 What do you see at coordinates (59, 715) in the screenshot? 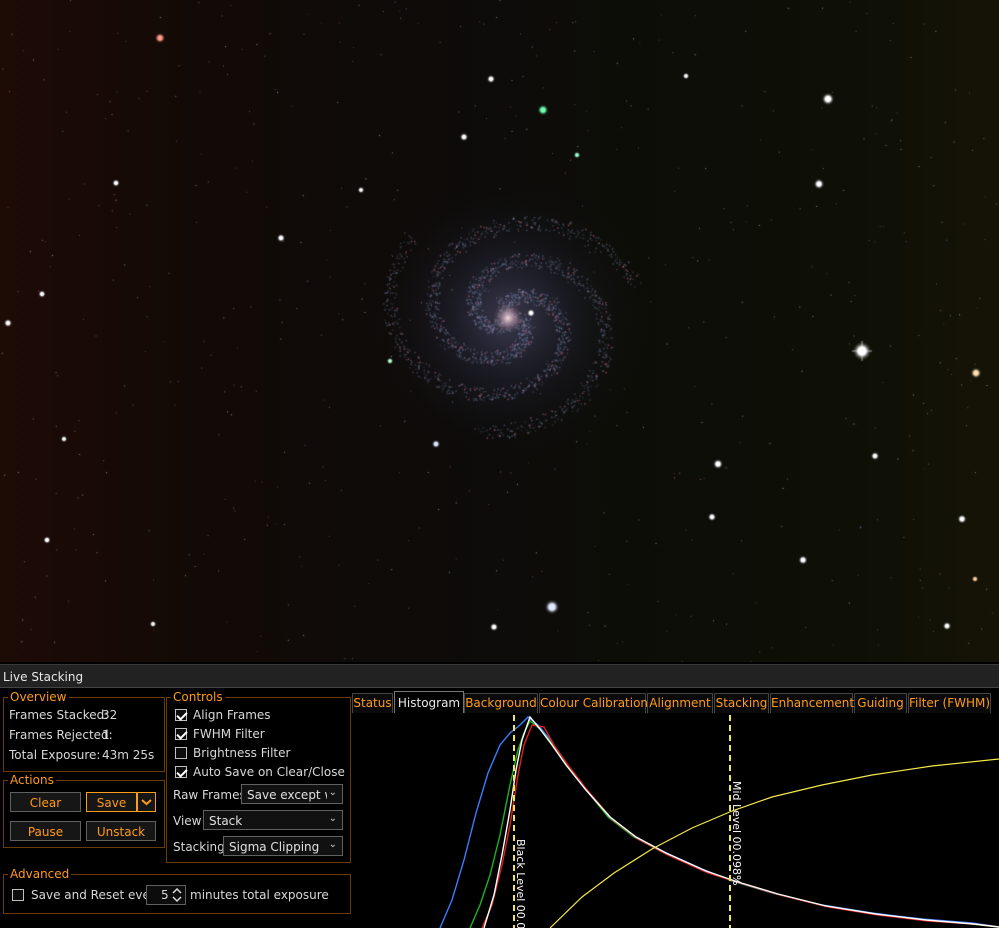
I see `frames-stacked-label: Frames Stacked:` at bounding box center [59, 715].